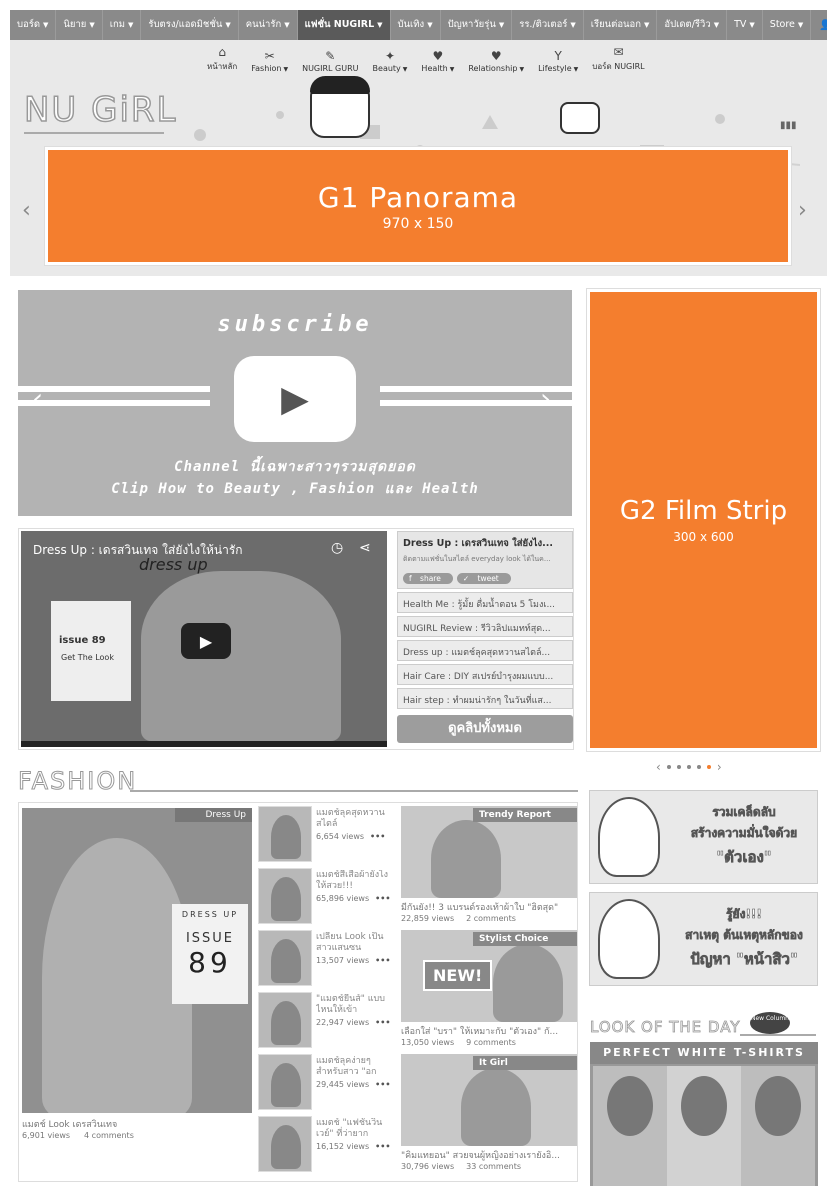 This screenshot has width=837, height=1196. I want to click on nav-admission: รับตรง/แอดมิชชั่น ▼, so click(190, 25).